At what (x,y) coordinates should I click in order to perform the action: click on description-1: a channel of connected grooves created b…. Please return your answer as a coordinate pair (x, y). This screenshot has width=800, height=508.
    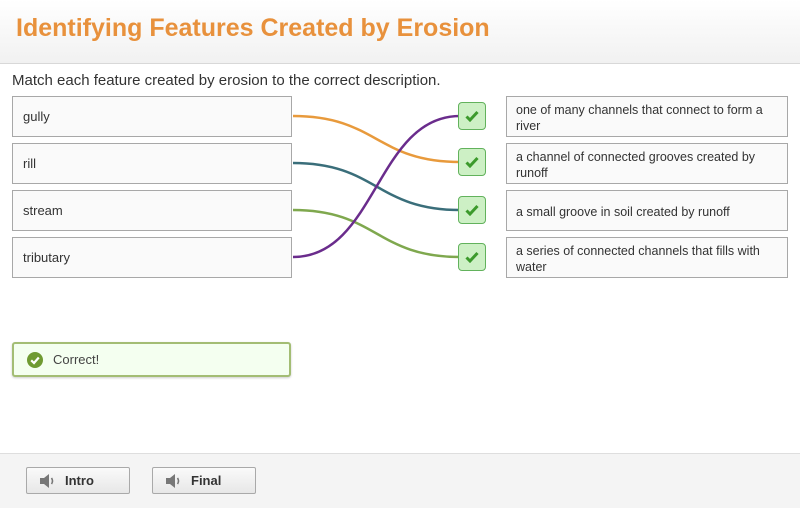
    Looking at the image, I should click on (647, 163).